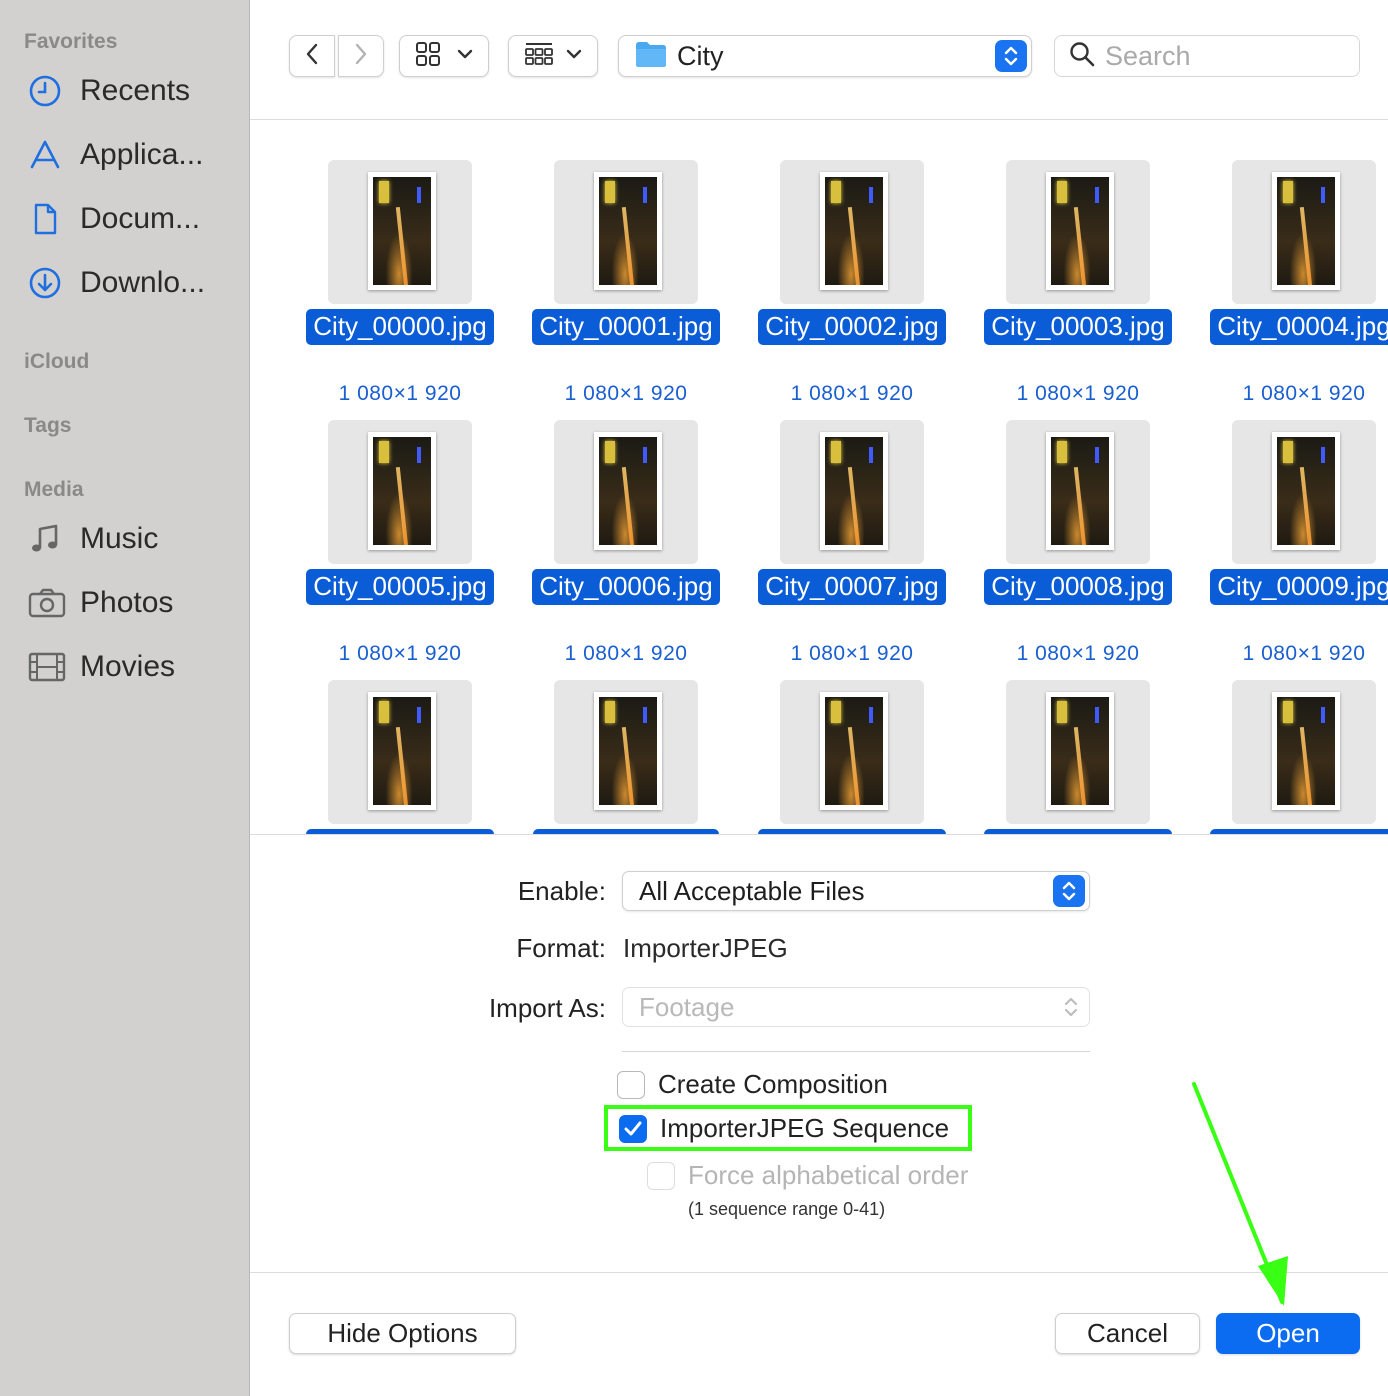 Image resolution: width=1388 pixels, height=1396 pixels. What do you see at coordinates (773, 1084) in the screenshot?
I see `create-composition-label: Create Composition` at bounding box center [773, 1084].